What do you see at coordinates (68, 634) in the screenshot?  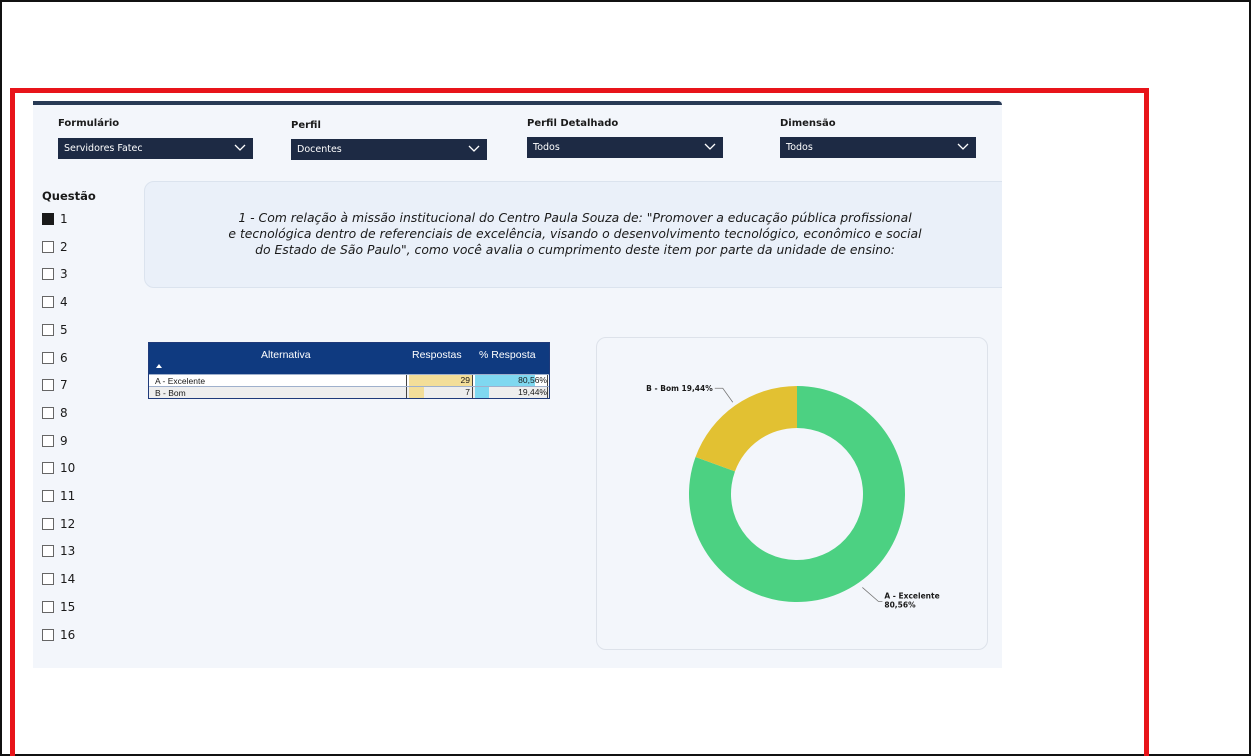 I see `questao-number: 16` at bounding box center [68, 634].